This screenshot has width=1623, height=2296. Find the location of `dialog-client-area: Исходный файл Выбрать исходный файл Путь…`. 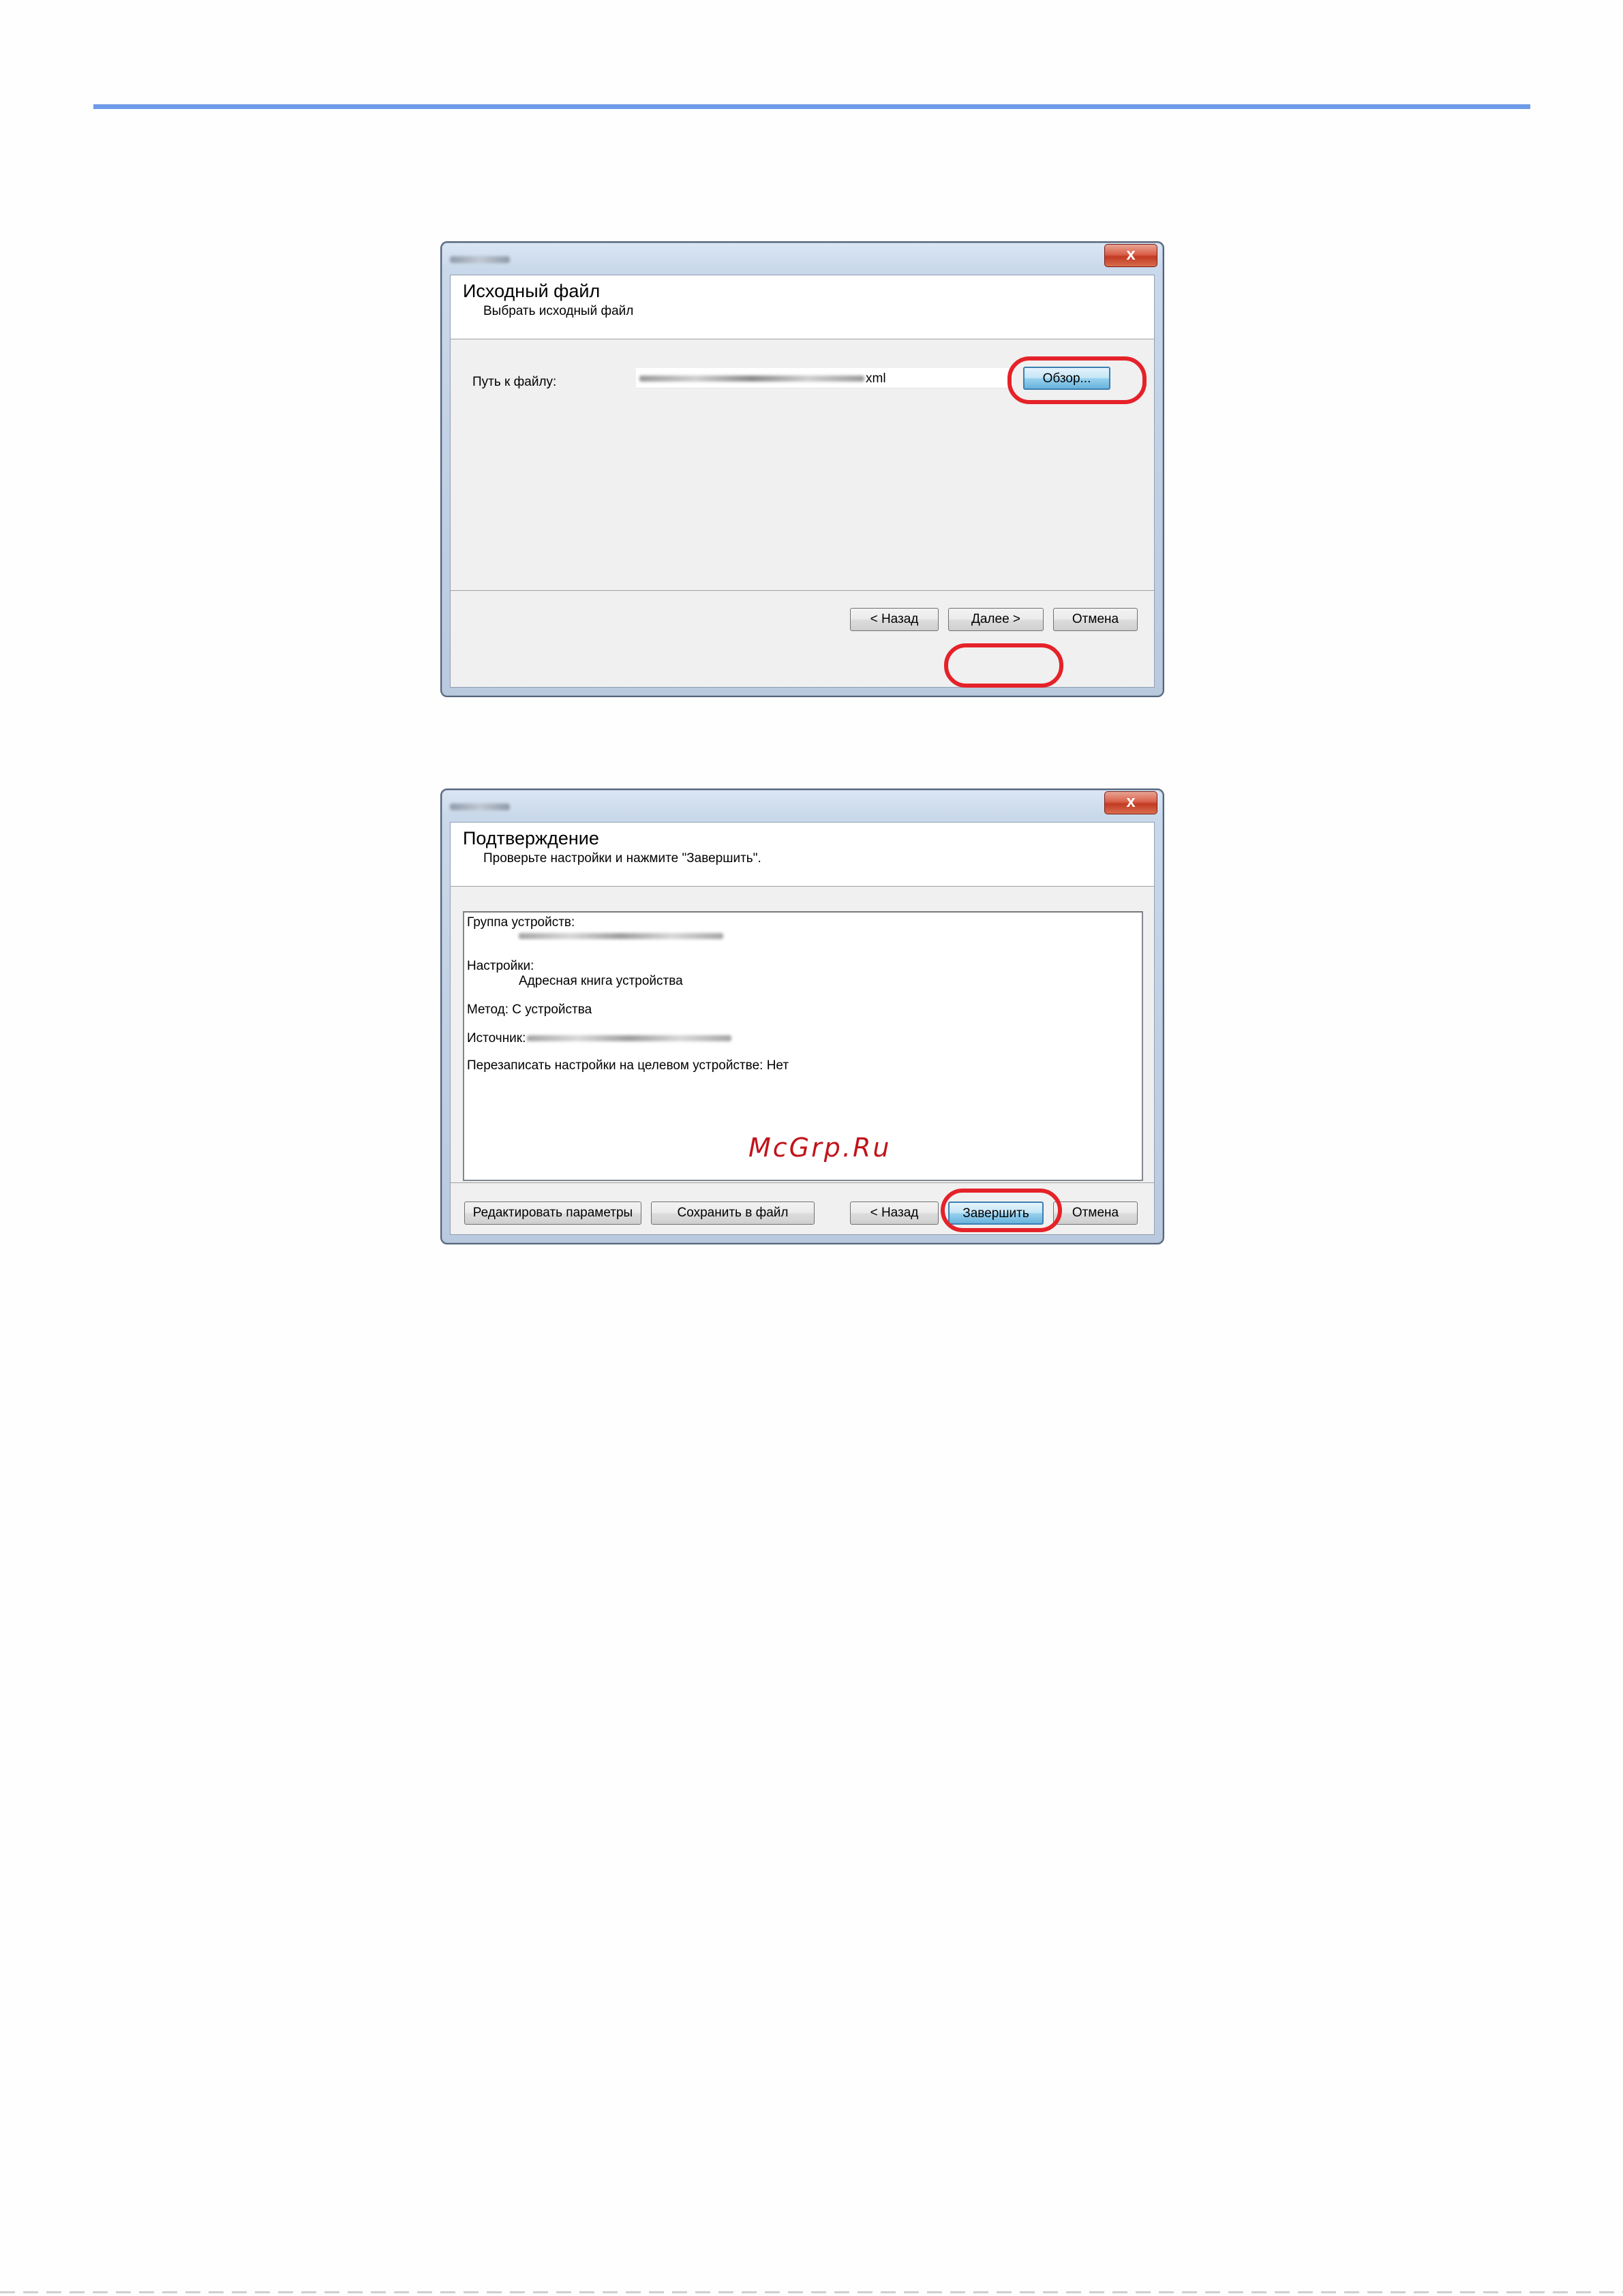

dialog-client-area: Исходный файл Выбрать исходный файл Путь… is located at coordinates (802, 481).